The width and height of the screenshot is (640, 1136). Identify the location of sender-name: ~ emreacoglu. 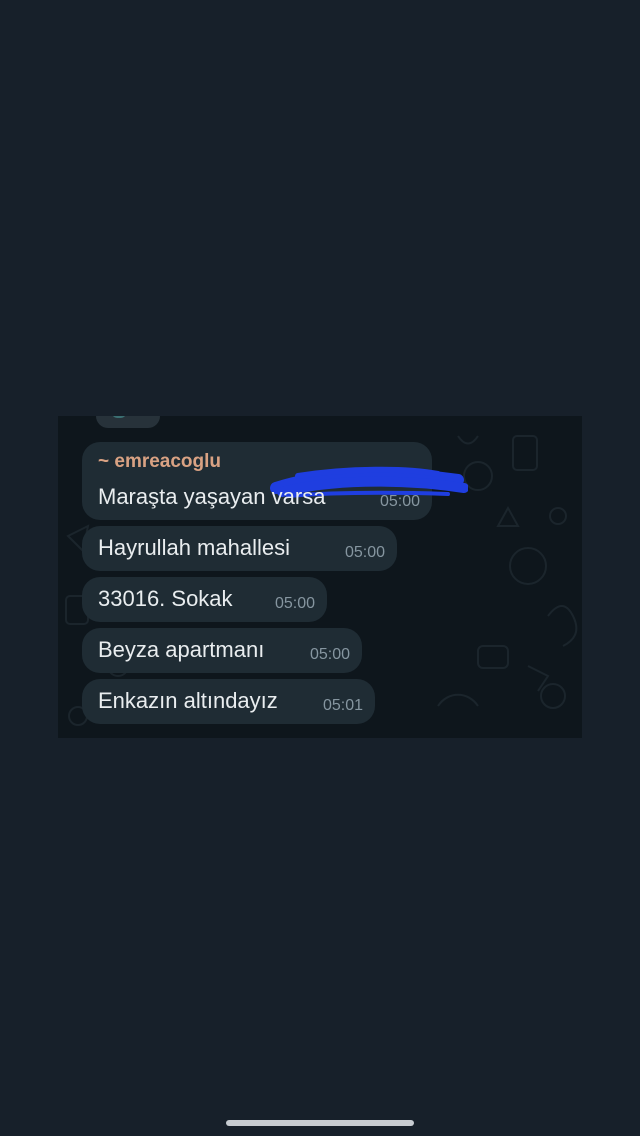
(159, 462).